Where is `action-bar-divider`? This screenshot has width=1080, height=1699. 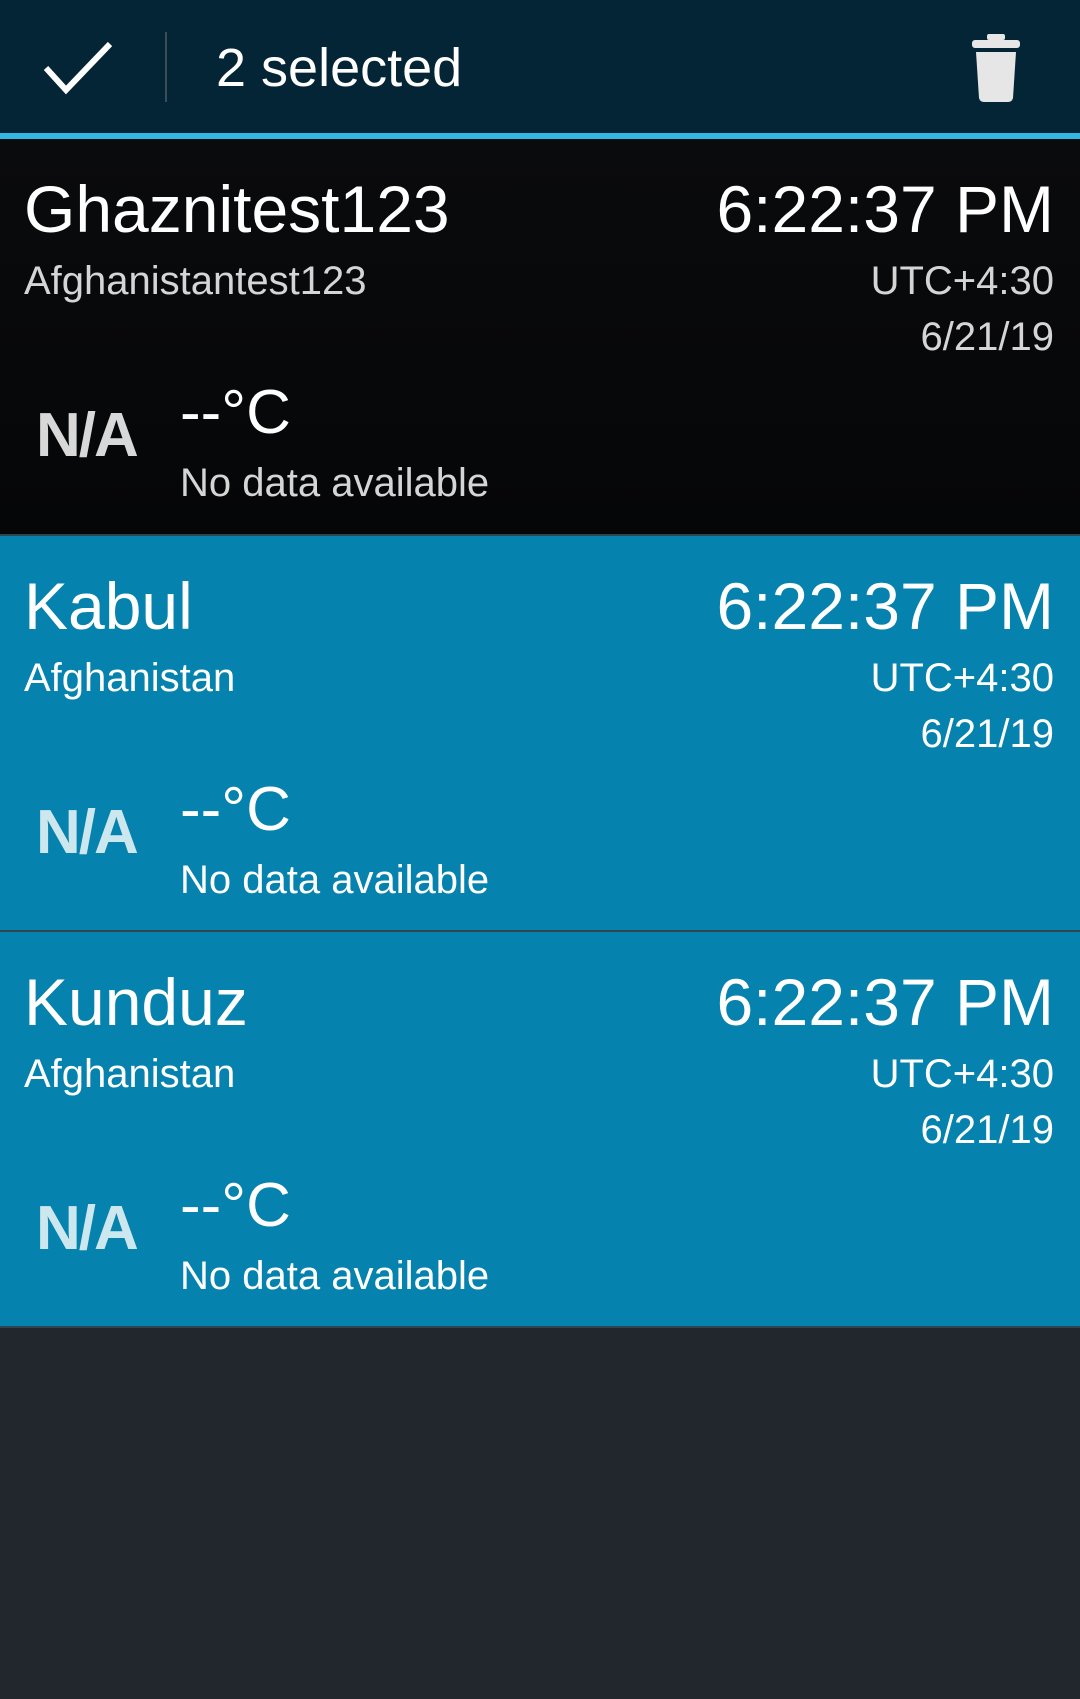 action-bar-divider is located at coordinates (166, 67).